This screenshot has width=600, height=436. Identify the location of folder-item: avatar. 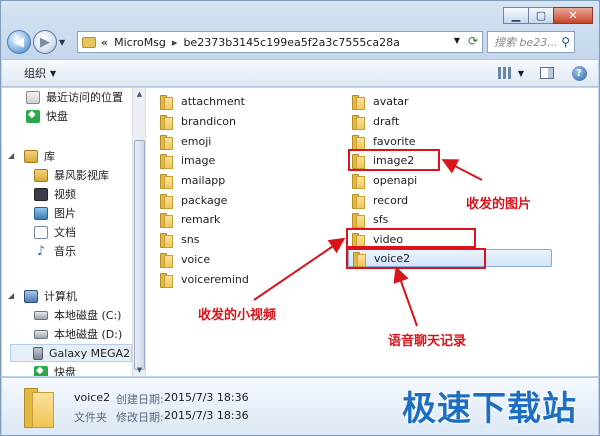
(380, 101).